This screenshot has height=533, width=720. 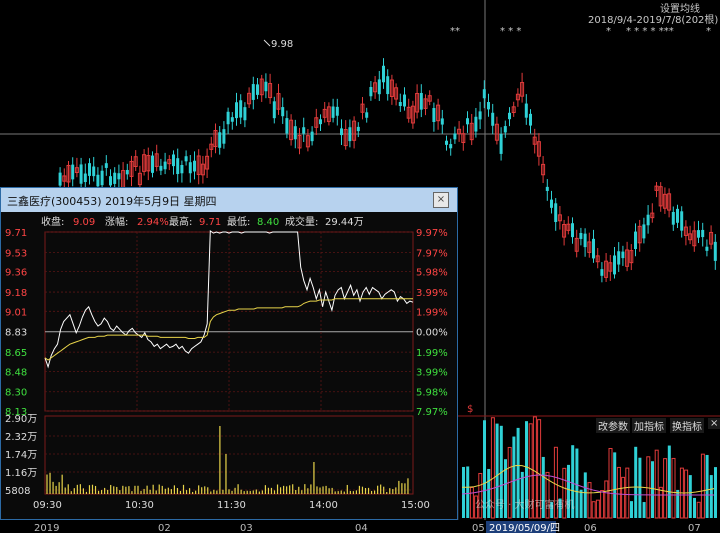 I want to click on pct-tick-label: 5.98%, so click(x=432, y=273).